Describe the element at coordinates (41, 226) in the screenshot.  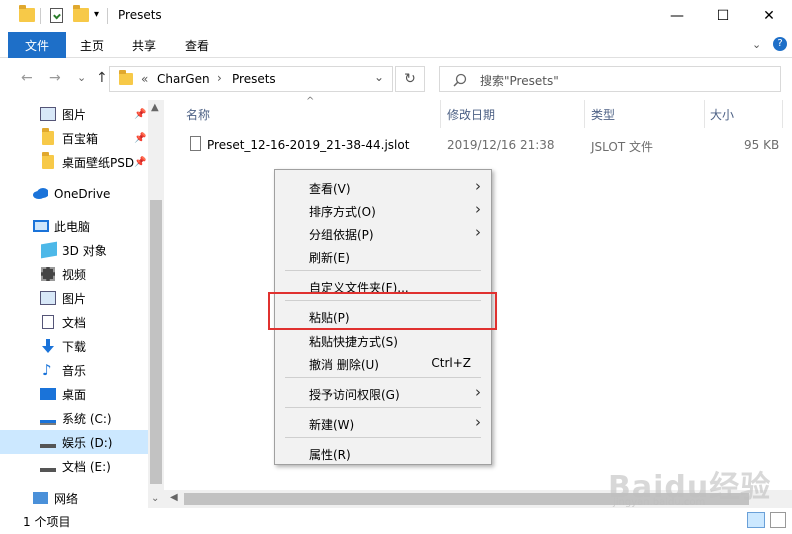
I see `computer-icon` at that location.